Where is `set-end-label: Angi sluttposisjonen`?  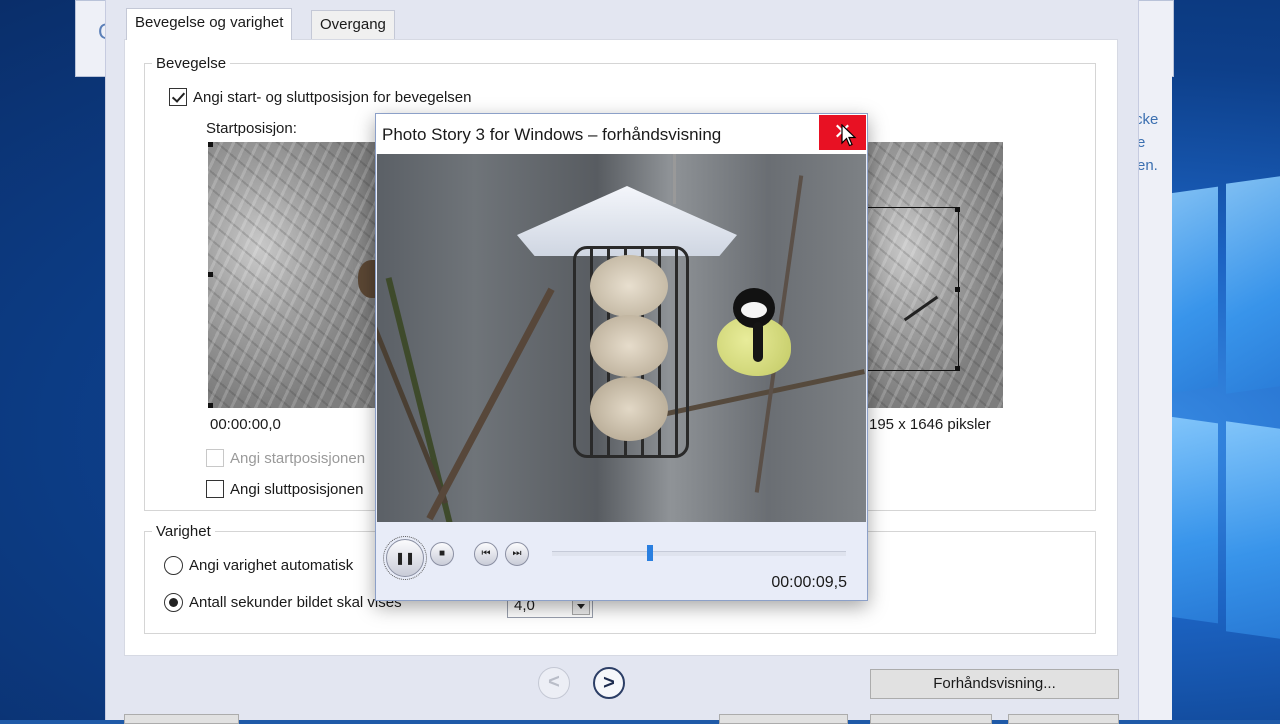
set-end-label: Angi sluttposisjonen is located at coordinates (297, 489).